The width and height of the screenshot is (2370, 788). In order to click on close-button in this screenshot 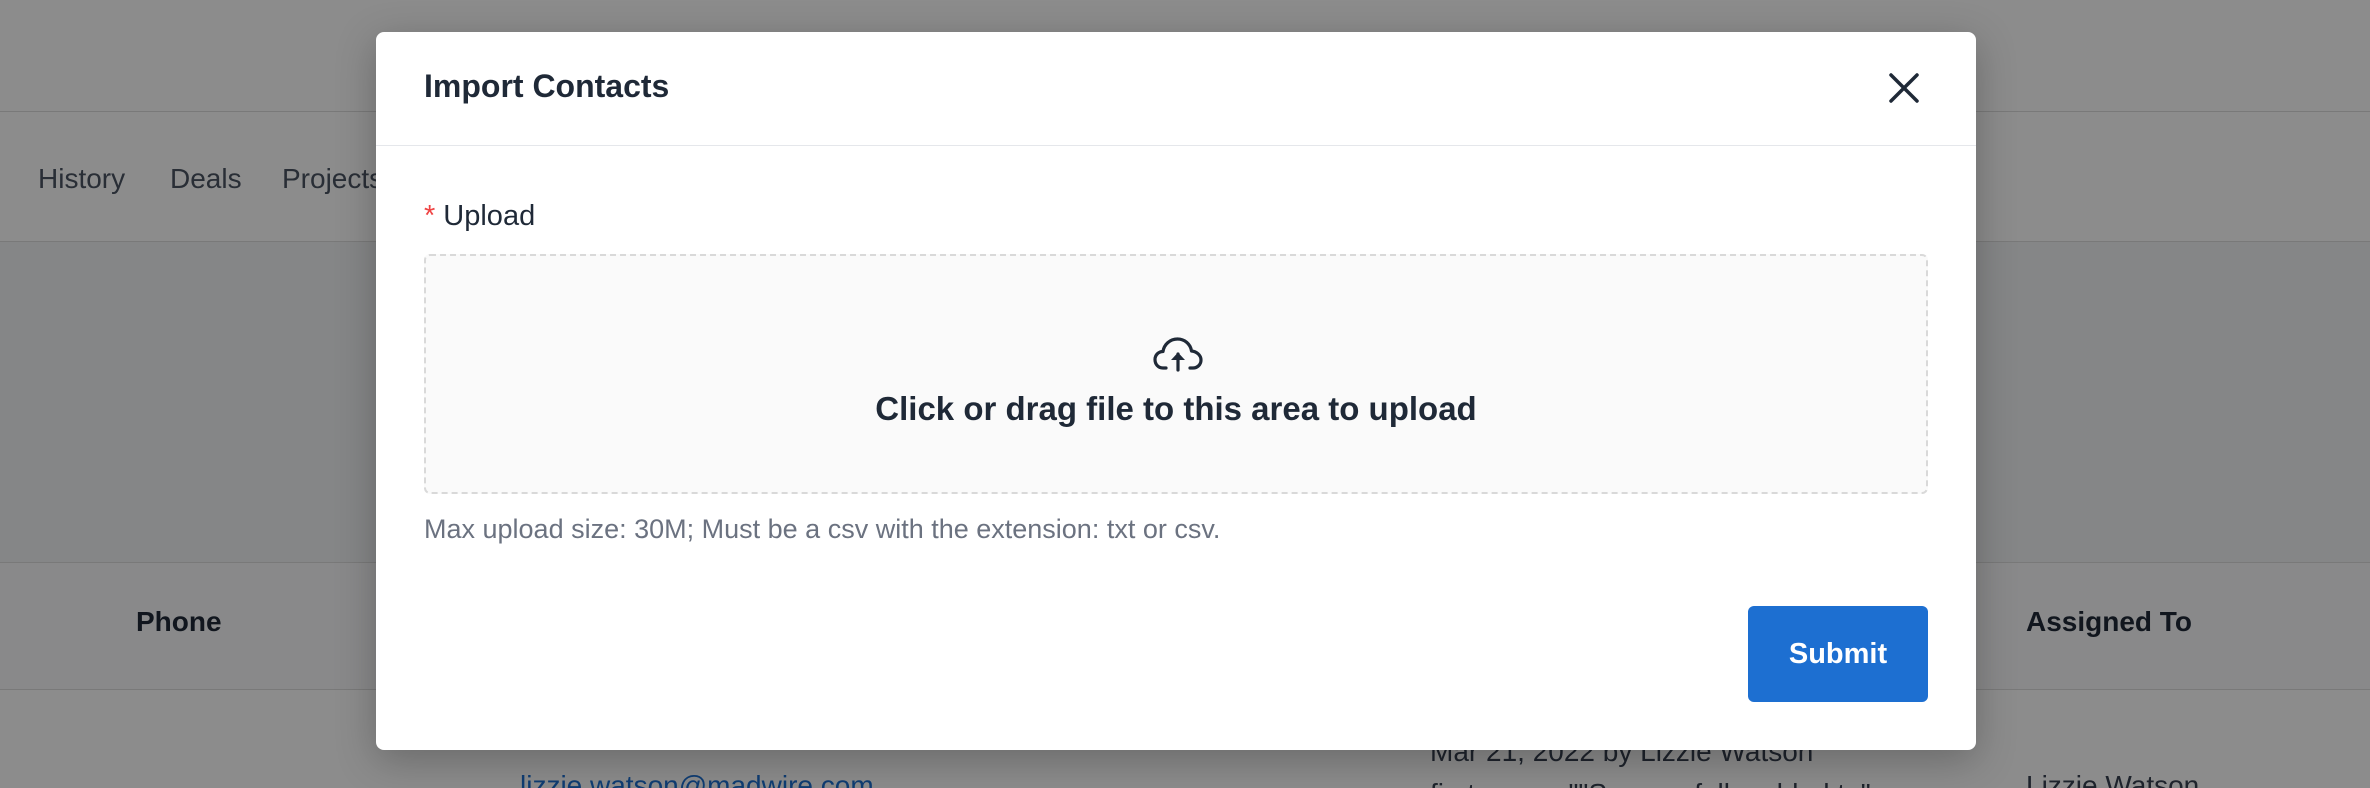, I will do `click(1904, 88)`.